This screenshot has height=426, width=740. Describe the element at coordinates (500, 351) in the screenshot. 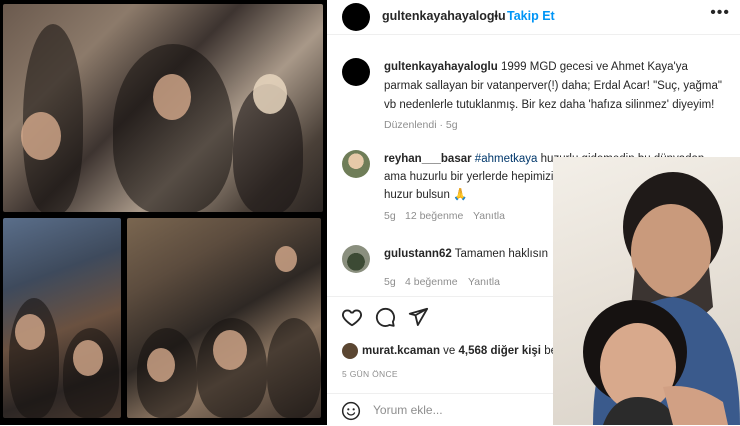

I see `likes-others: 4,568 diğer kişi` at that location.